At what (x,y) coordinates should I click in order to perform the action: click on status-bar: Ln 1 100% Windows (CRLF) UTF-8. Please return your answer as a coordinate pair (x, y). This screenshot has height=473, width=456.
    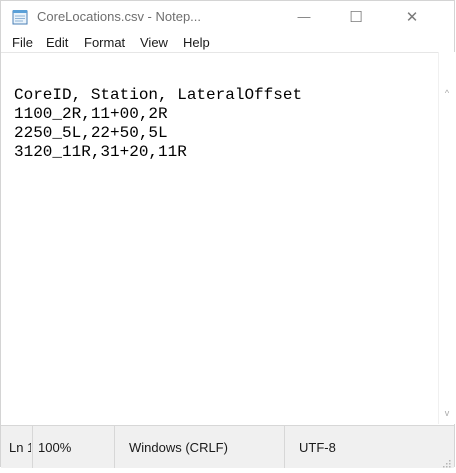
    Looking at the image, I should click on (227, 446).